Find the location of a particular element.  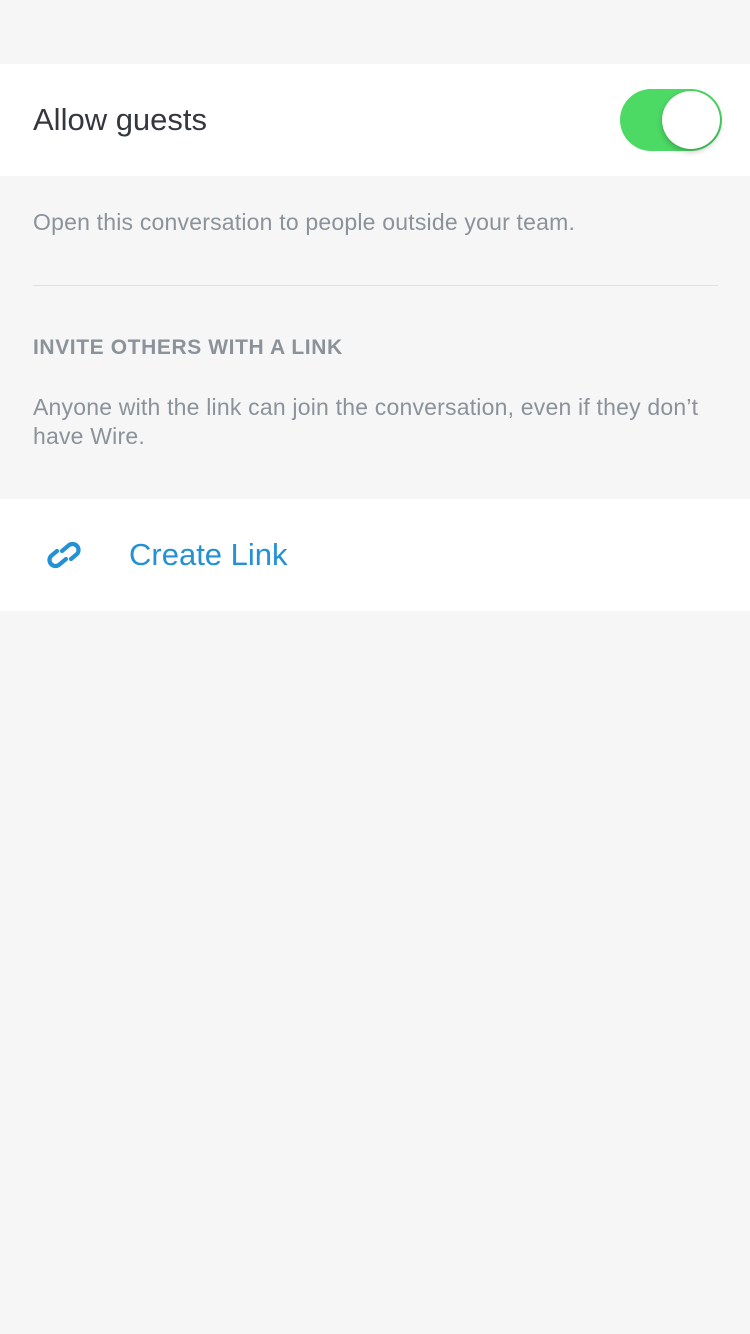

allow-guests-label: Allow guests is located at coordinates (120, 119).